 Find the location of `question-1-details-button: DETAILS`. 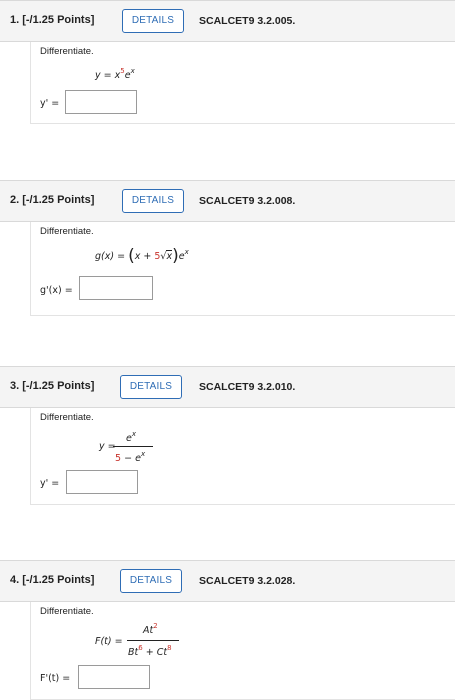

question-1-details-button: DETAILS is located at coordinates (153, 21).